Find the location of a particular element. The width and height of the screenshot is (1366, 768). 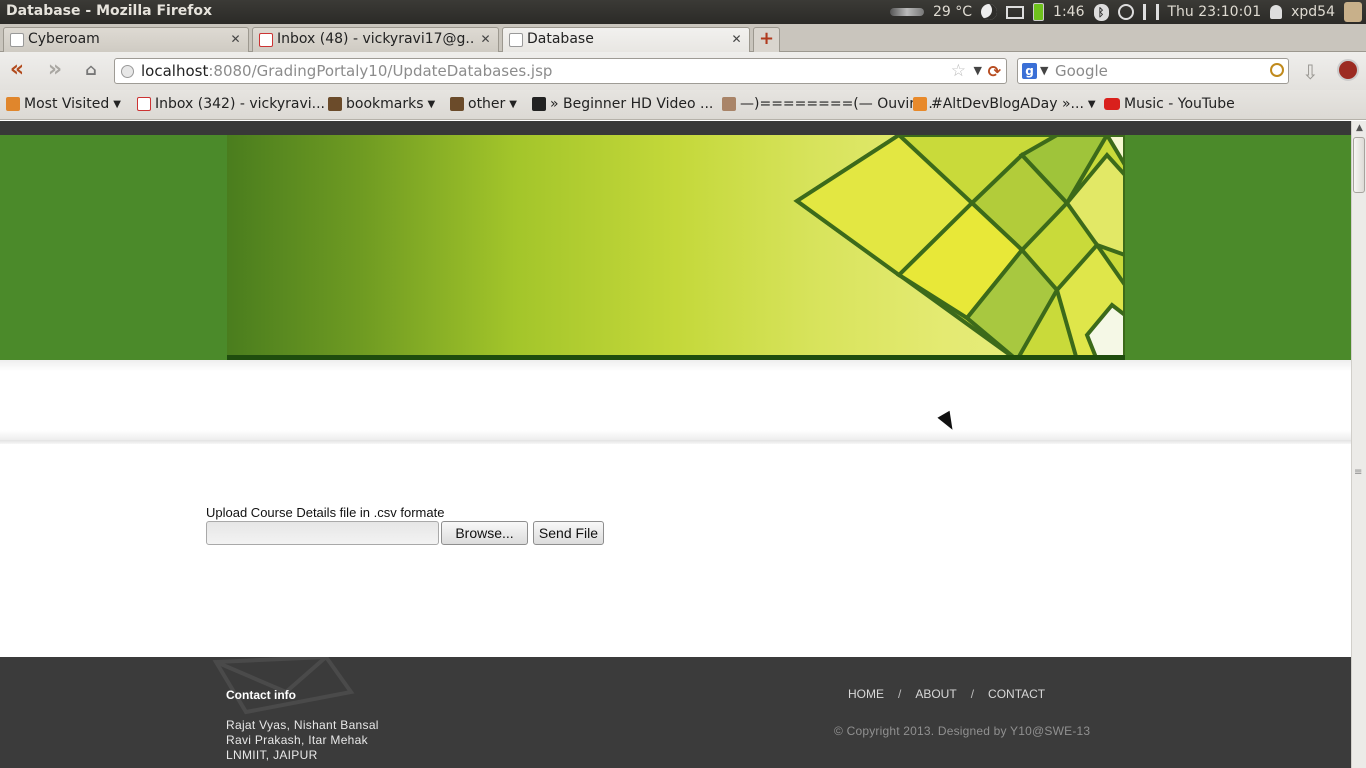

search-engine-dropdown-icon: ▼ is located at coordinates (1044, 70).